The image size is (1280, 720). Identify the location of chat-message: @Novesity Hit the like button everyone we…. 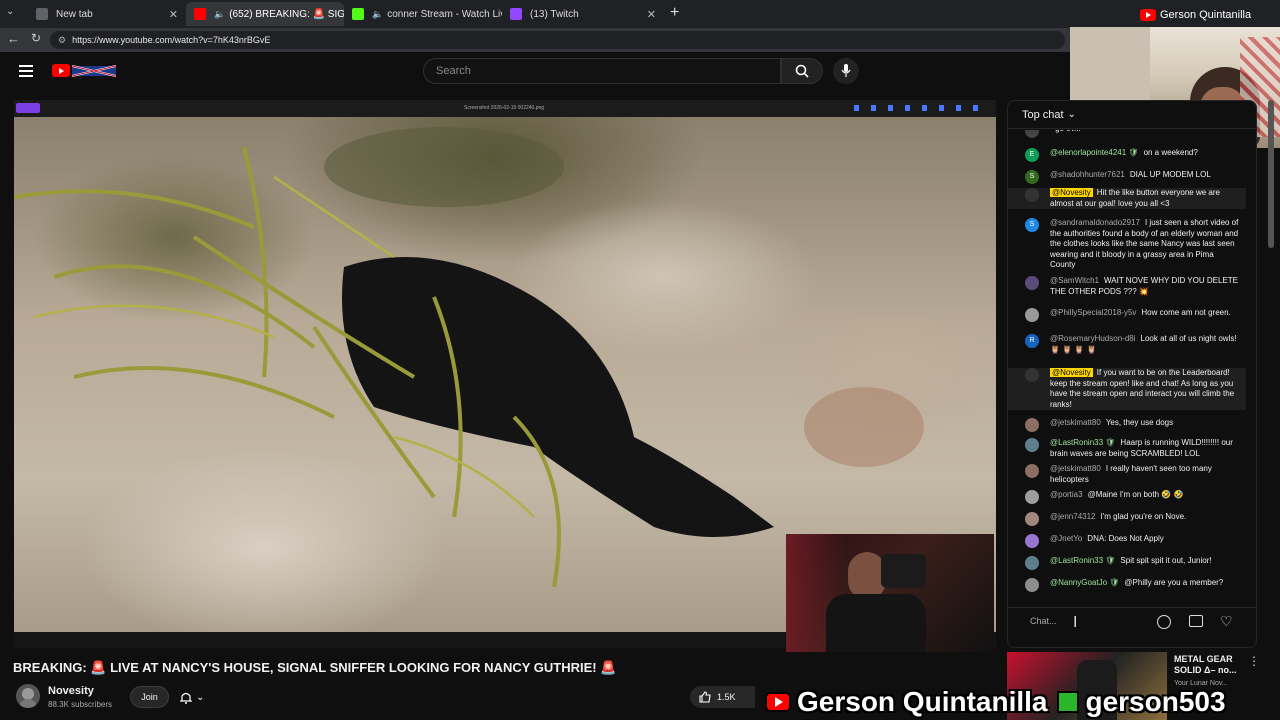
(1127, 198).